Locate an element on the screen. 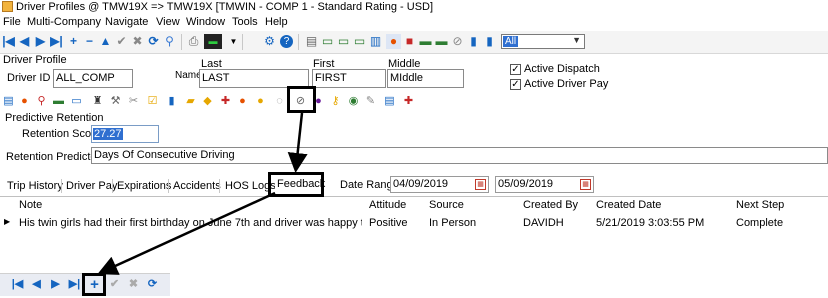  arrow-to-feedback-tab is located at coordinates (297, 142).